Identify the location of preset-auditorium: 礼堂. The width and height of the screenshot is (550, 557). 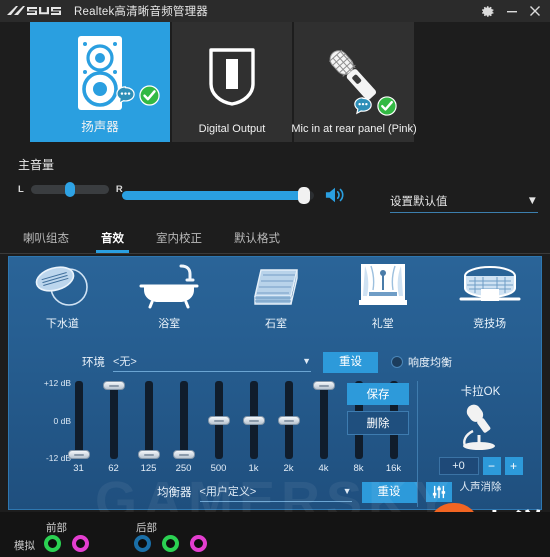
(382, 300).